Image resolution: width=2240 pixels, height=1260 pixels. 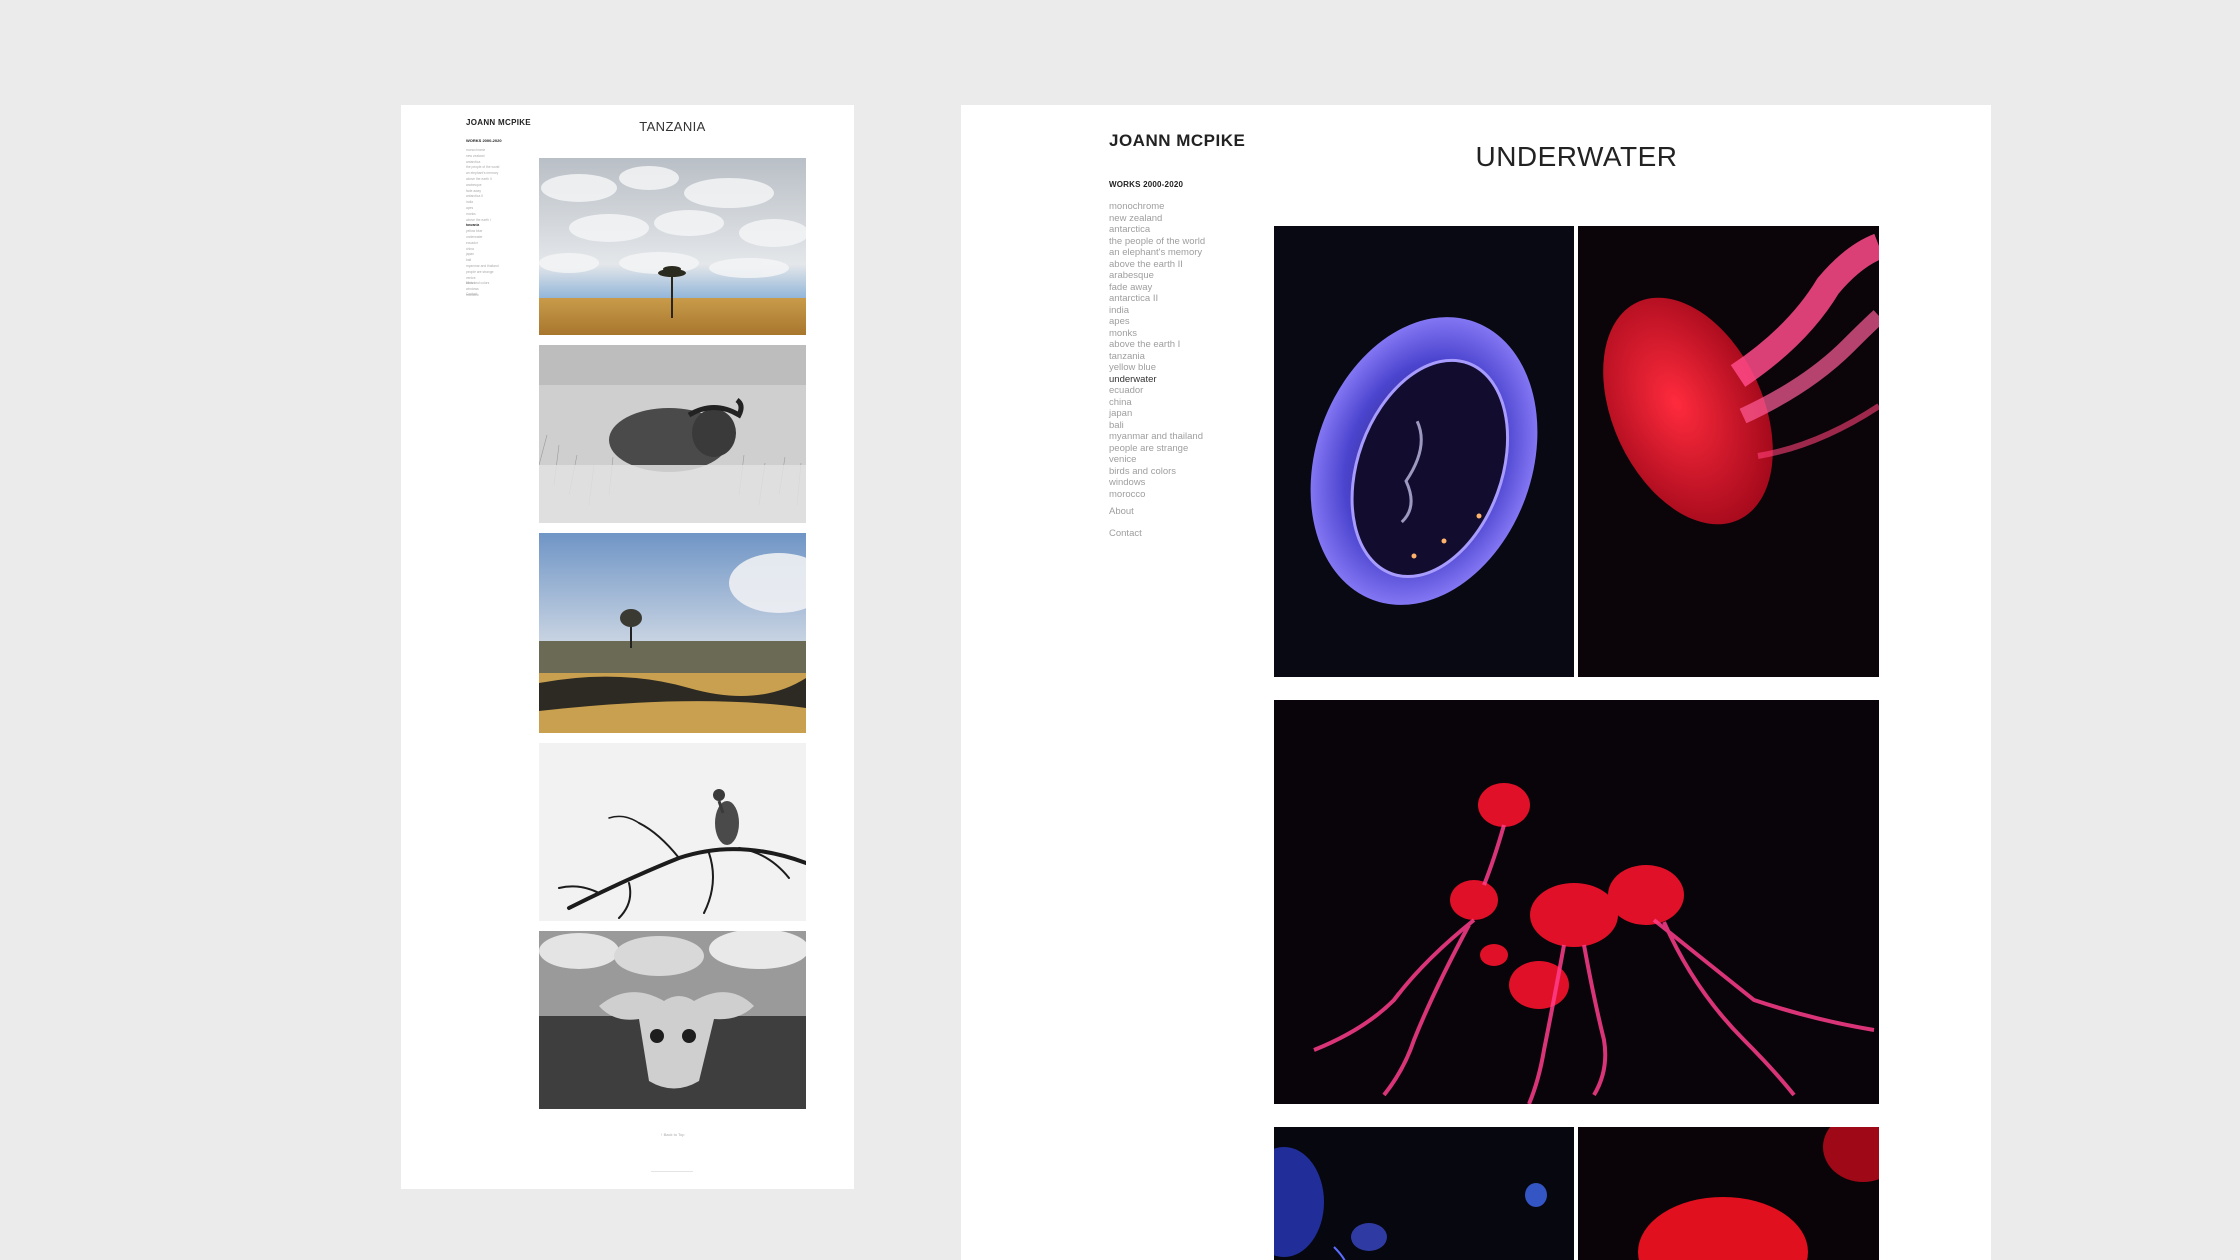 I want to click on tree-under-clouds-photo, so click(x=672, y=246).